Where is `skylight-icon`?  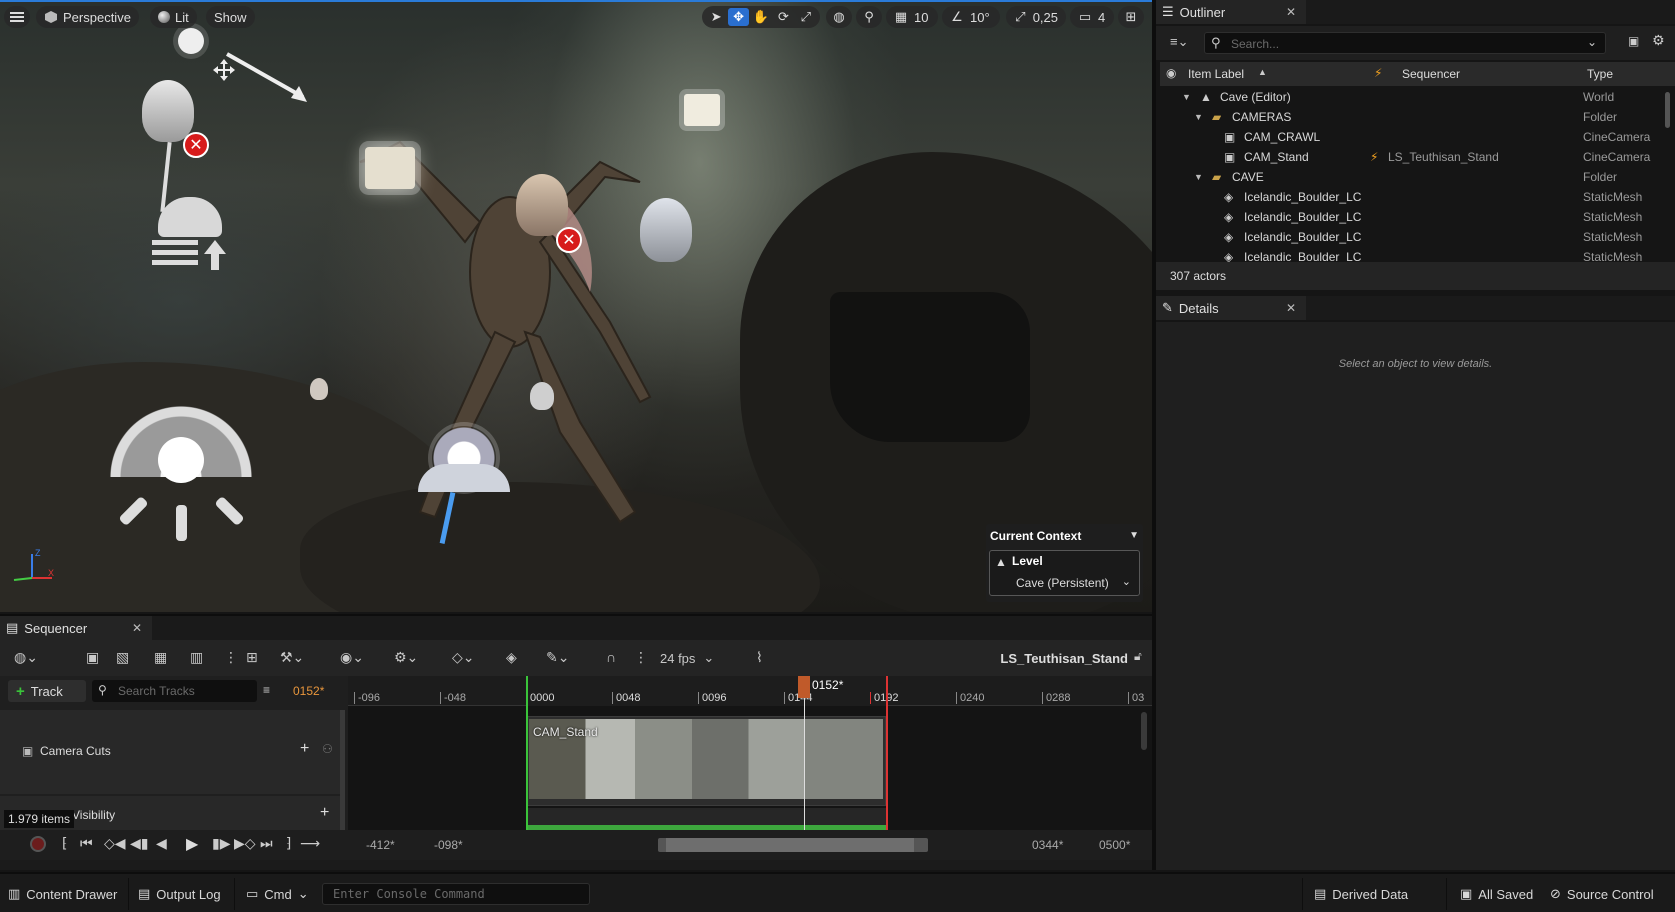
skylight-icon is located at coordinates (181, 467).